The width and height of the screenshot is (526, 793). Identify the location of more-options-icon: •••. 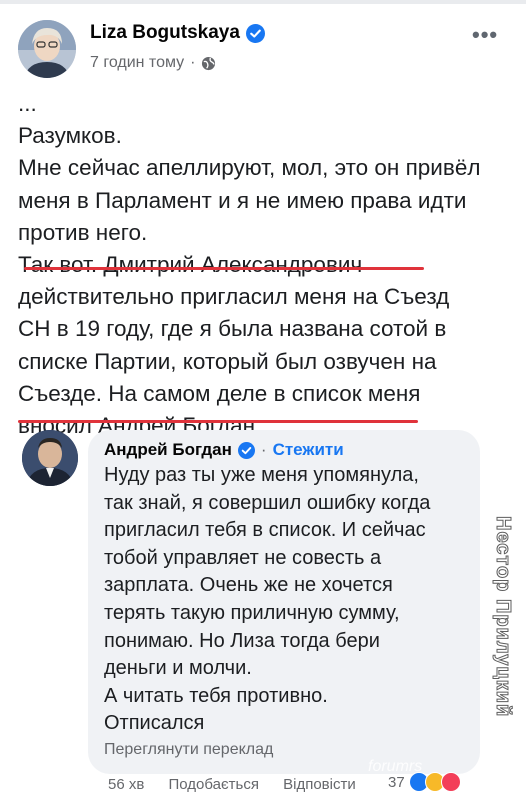
(485, 35).